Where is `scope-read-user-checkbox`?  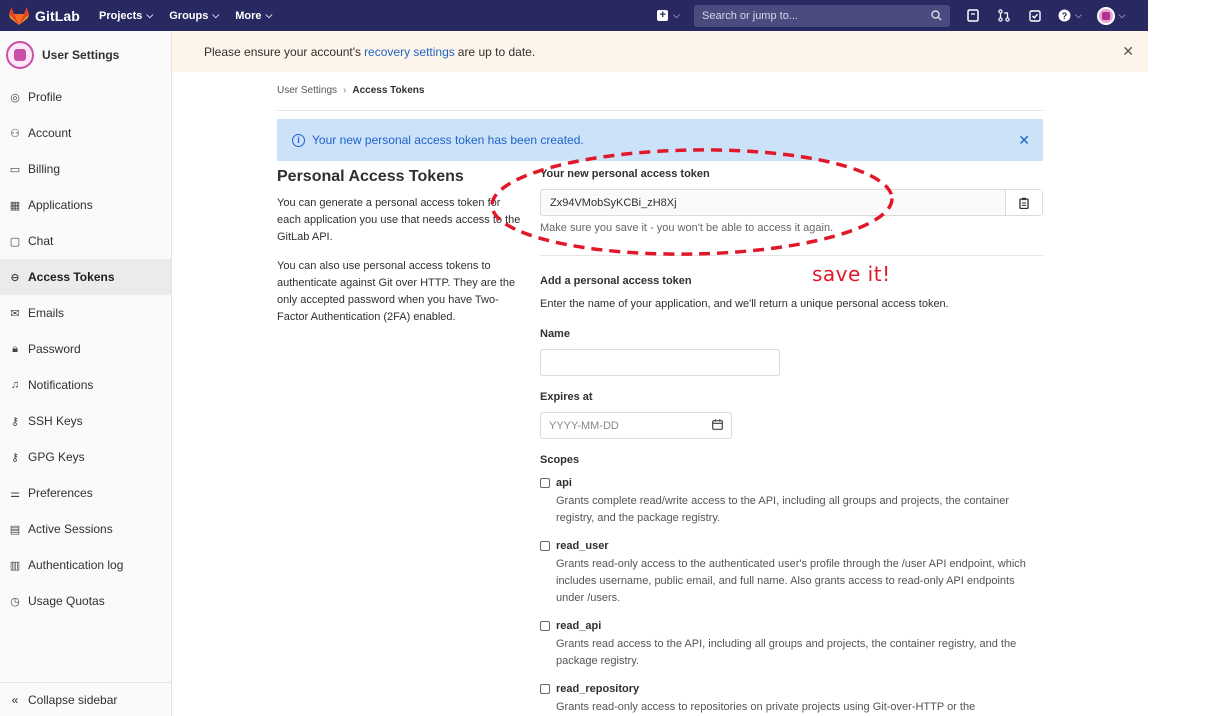 scope-read-user-checkbox is located at coordinates (545, 546).